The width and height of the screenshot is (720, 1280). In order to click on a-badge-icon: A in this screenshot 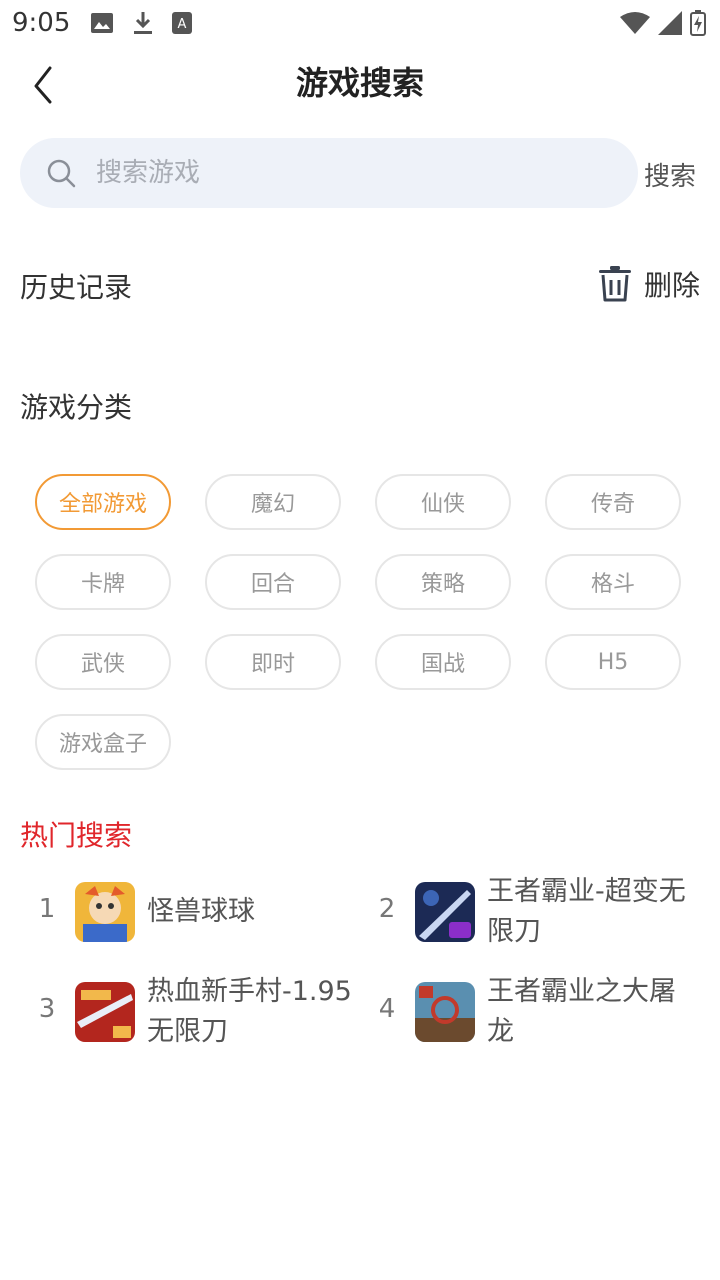, I will do `click(182, 23)`.